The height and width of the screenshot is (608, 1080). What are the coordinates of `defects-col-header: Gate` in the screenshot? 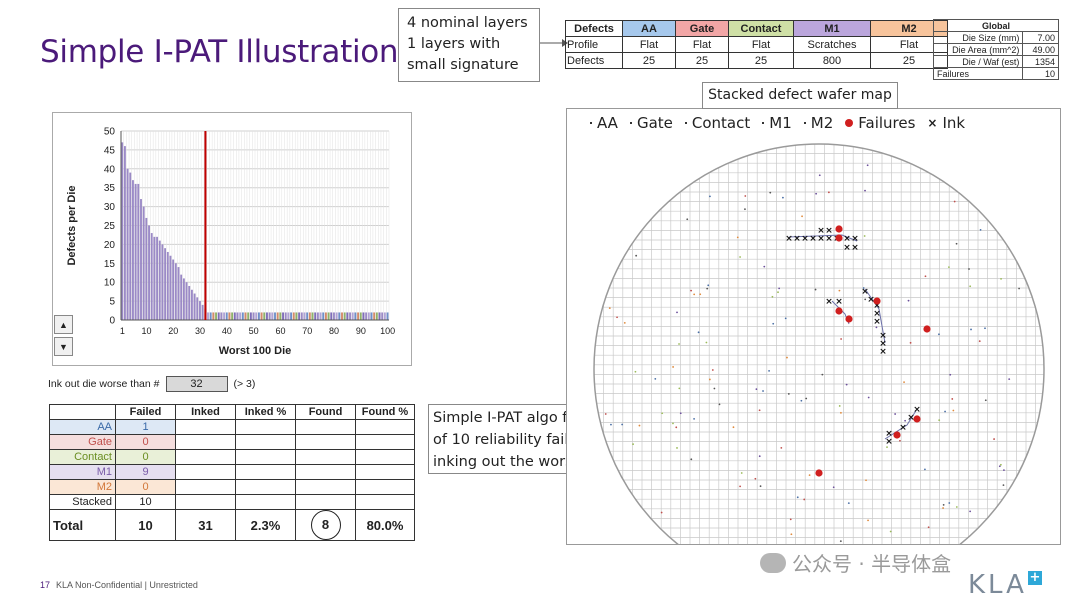 It's located at (702, 28).